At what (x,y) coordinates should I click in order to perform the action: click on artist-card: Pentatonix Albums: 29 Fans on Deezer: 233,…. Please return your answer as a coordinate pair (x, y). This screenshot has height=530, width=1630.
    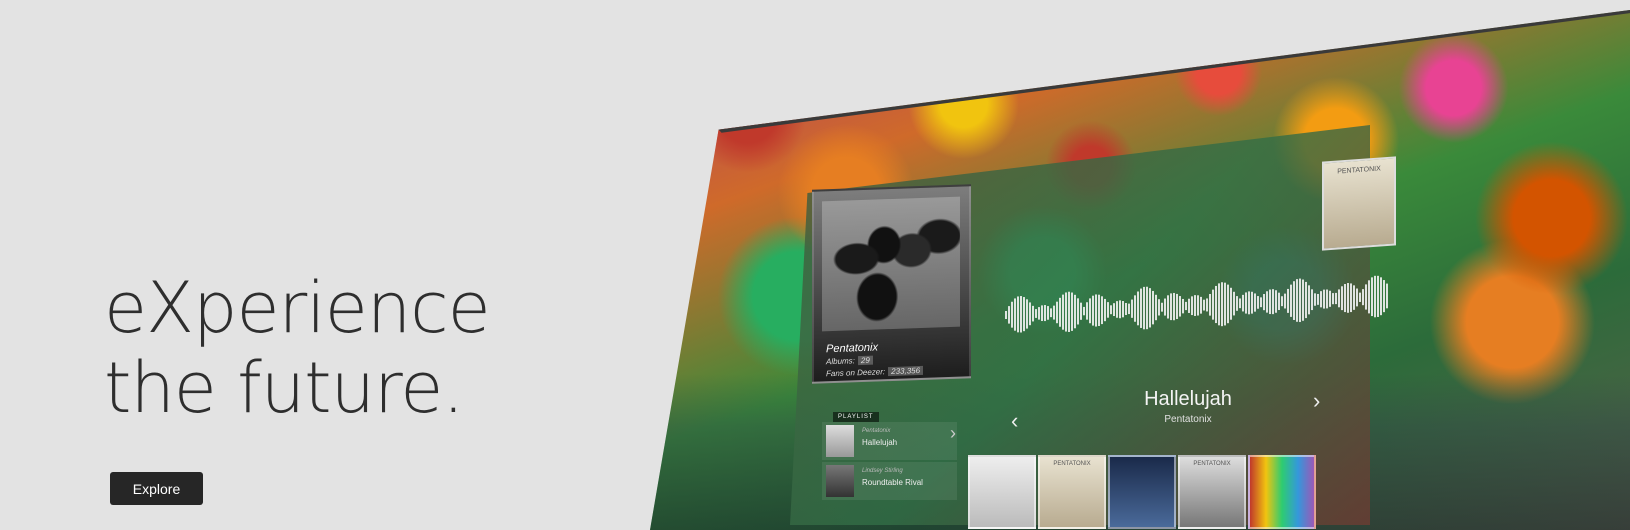
    Looking at the image, I should click on (891, 284).